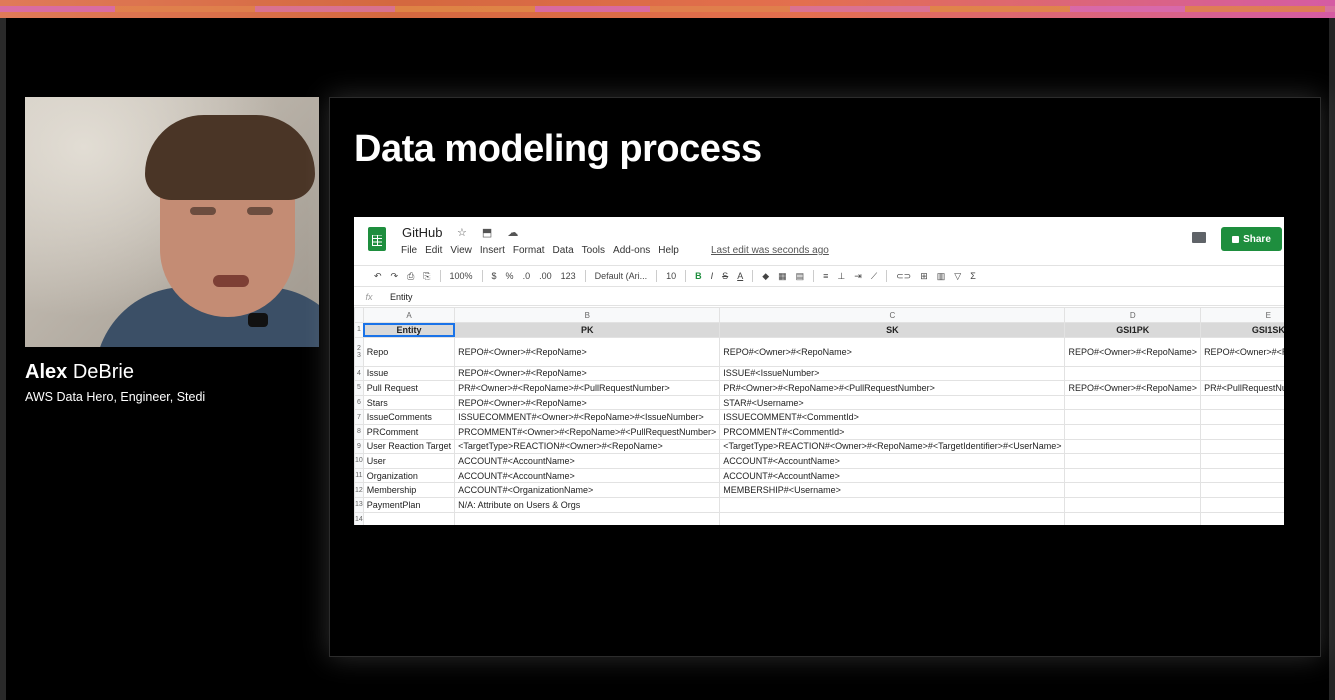 This screenshot has height=700, width=1335. Describe the element at coordinates (568, 276) in the screenshot. I see `more-formats-select: 123` at that location.